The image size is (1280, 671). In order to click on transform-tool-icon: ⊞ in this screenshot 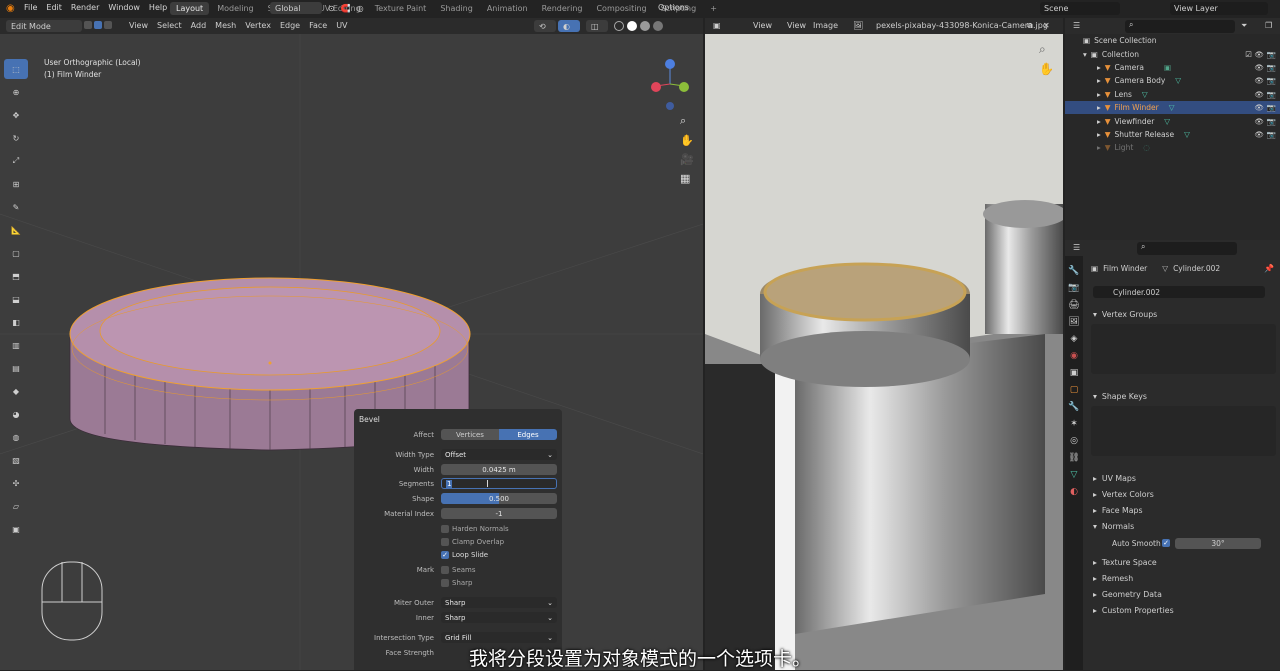, I will do `click(16, 184)`.